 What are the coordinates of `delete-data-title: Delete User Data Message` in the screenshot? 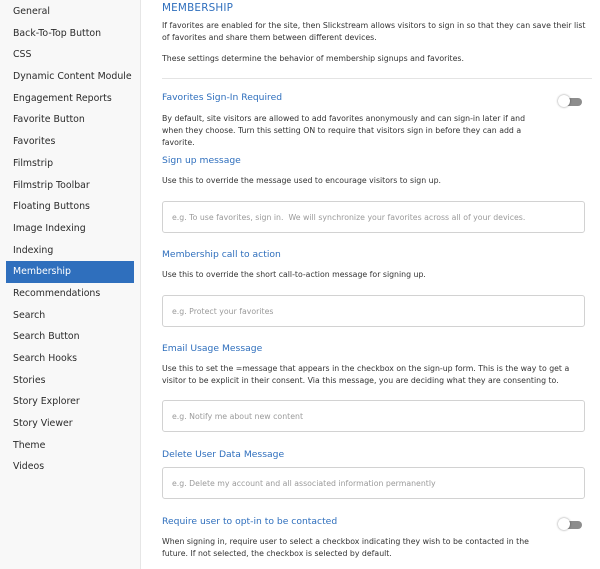 It's located at (223, 454).